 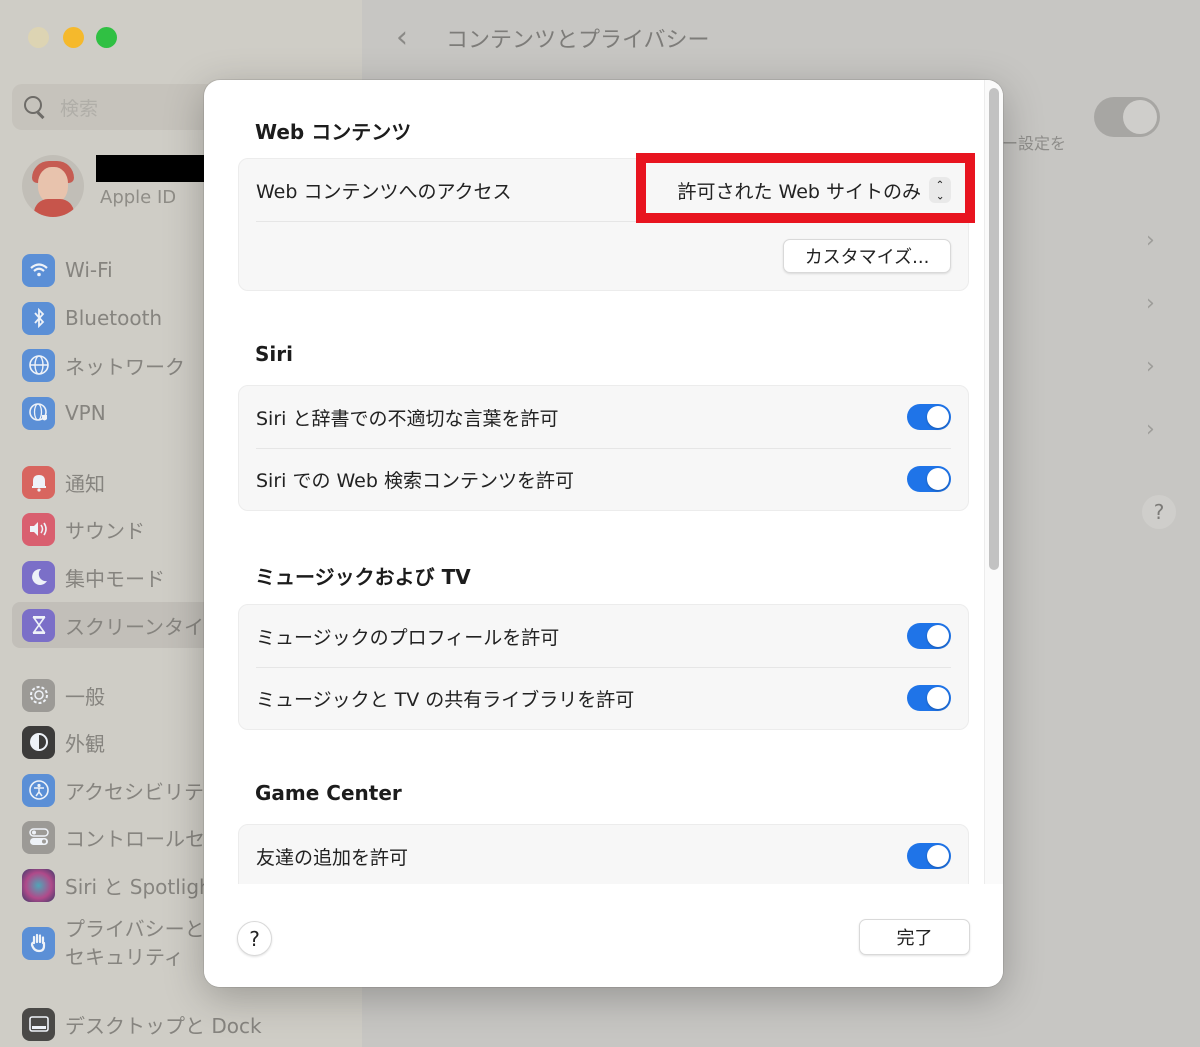 What do you see at coordinates (38, 885) in the screenshot?
I see `siri-icon` at bounding box center [38, 885].